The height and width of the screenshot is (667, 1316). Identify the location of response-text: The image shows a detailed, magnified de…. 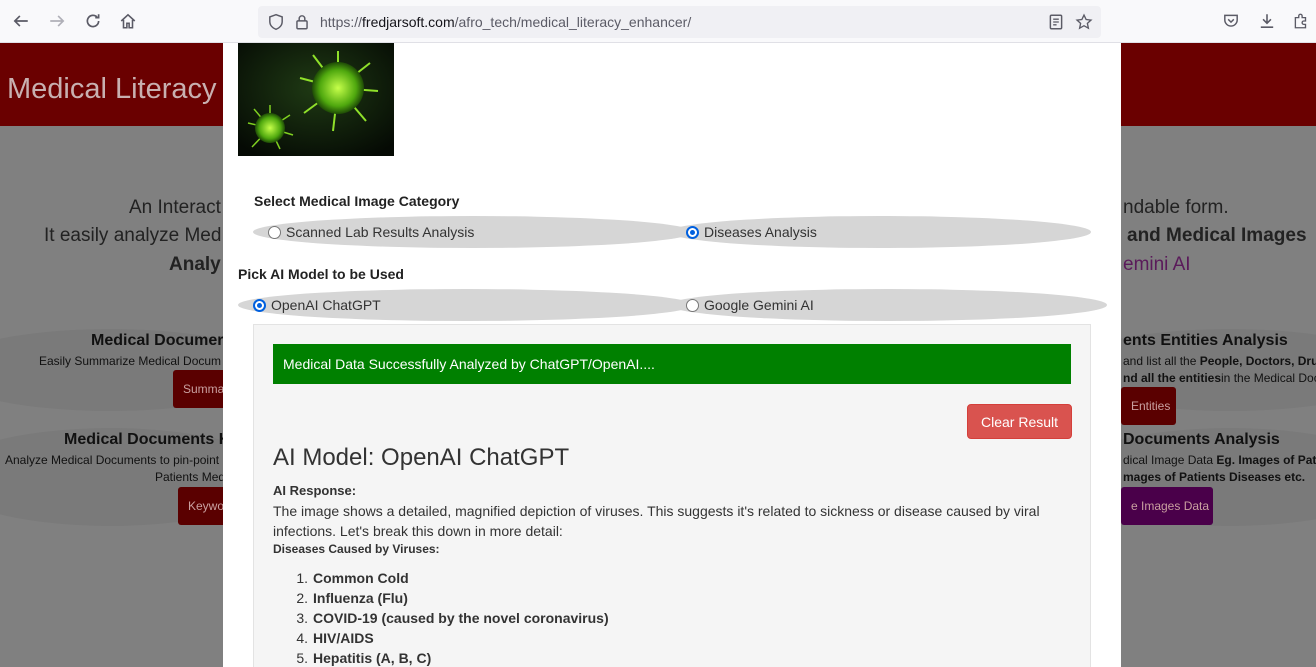
(656, 521).